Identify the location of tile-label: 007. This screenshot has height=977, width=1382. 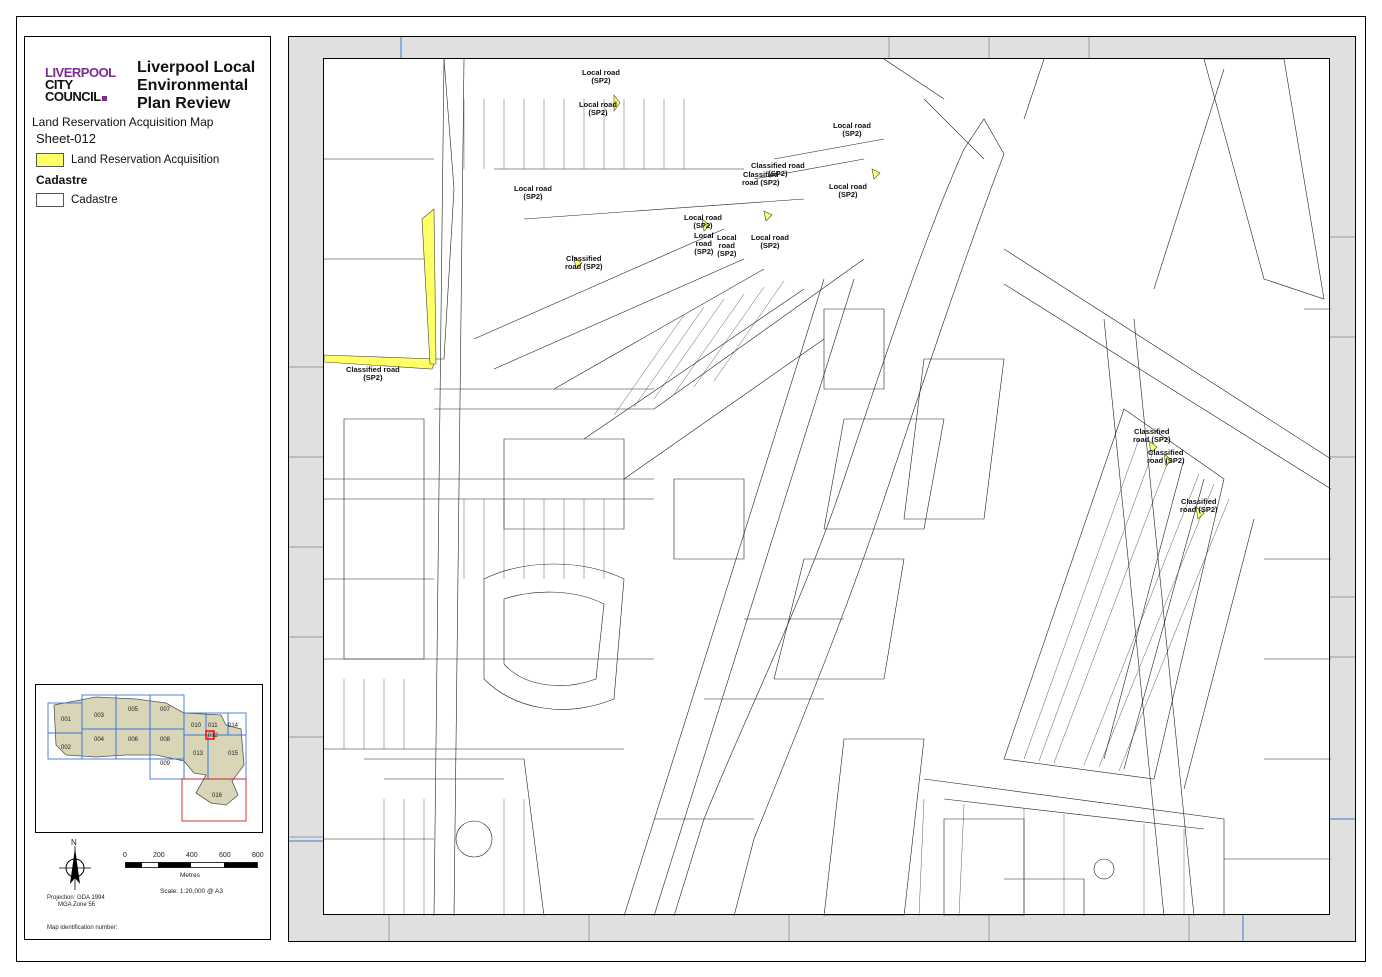
(165, 710).